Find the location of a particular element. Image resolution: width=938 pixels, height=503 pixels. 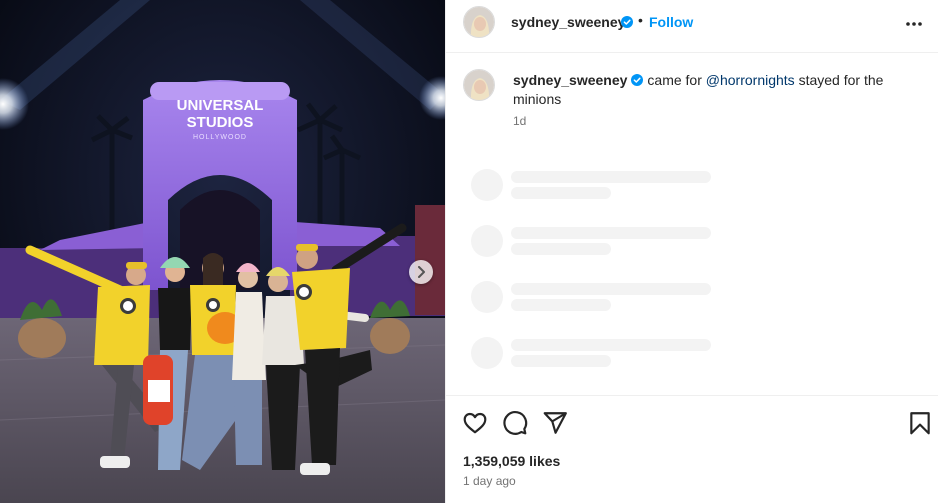

heart-icon is located at coordinates (475, 423).